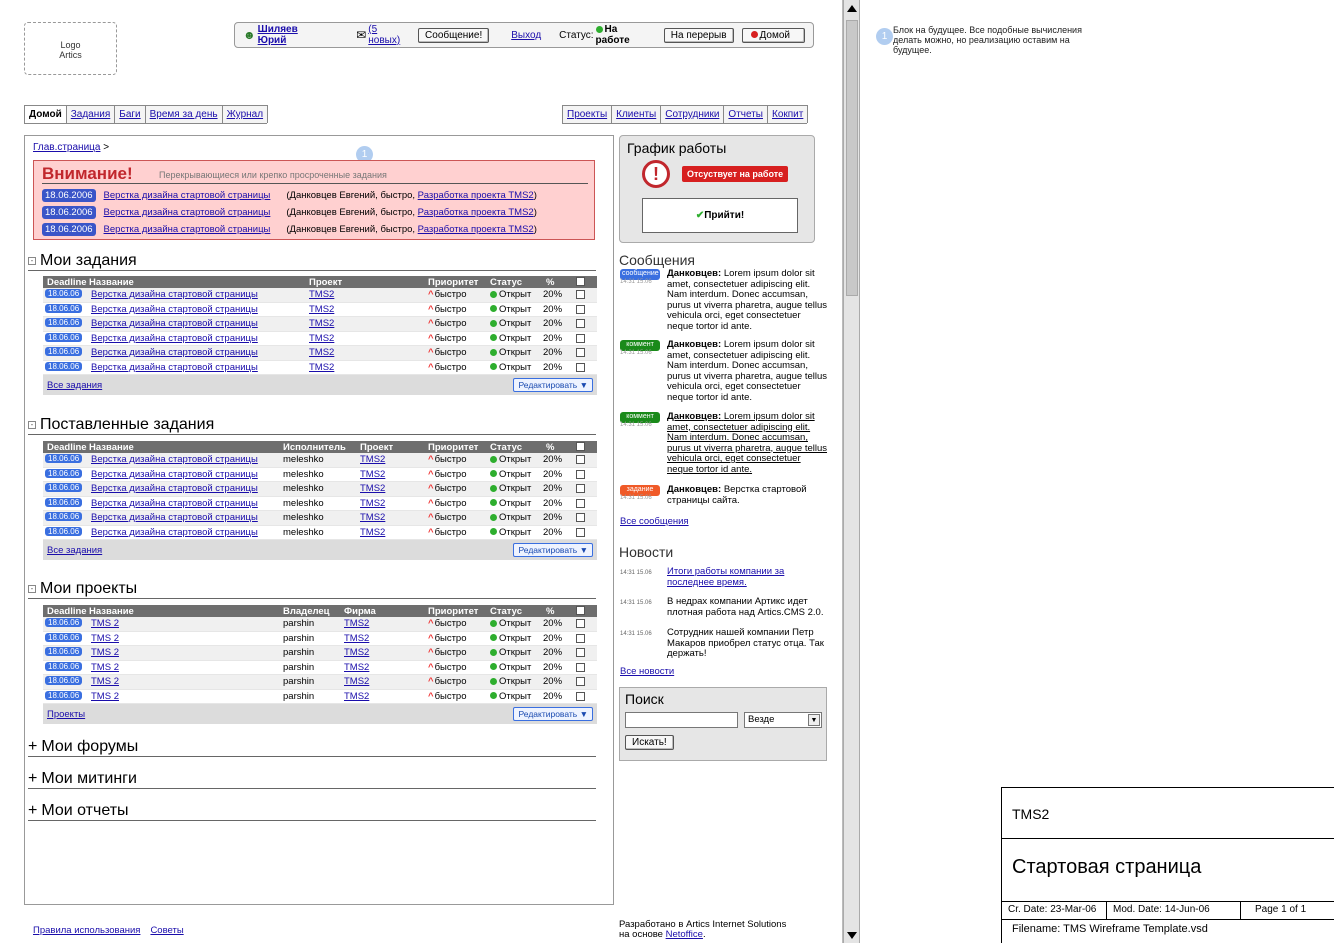 The height and width of the screenshot is (943, 1334). Describe the element at coordinates (312, 779) in the screenshot. I see `section-meetings-header: + Мои митинги` at that location.